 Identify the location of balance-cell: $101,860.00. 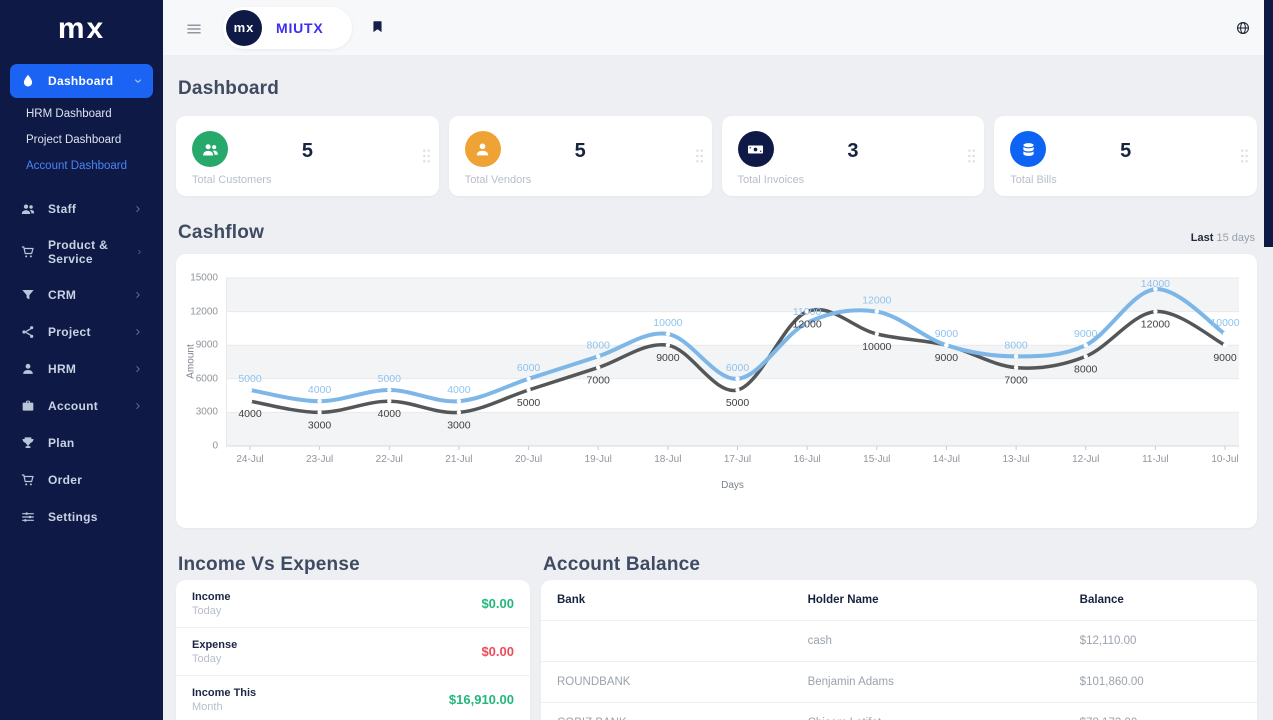
(1160, 682).